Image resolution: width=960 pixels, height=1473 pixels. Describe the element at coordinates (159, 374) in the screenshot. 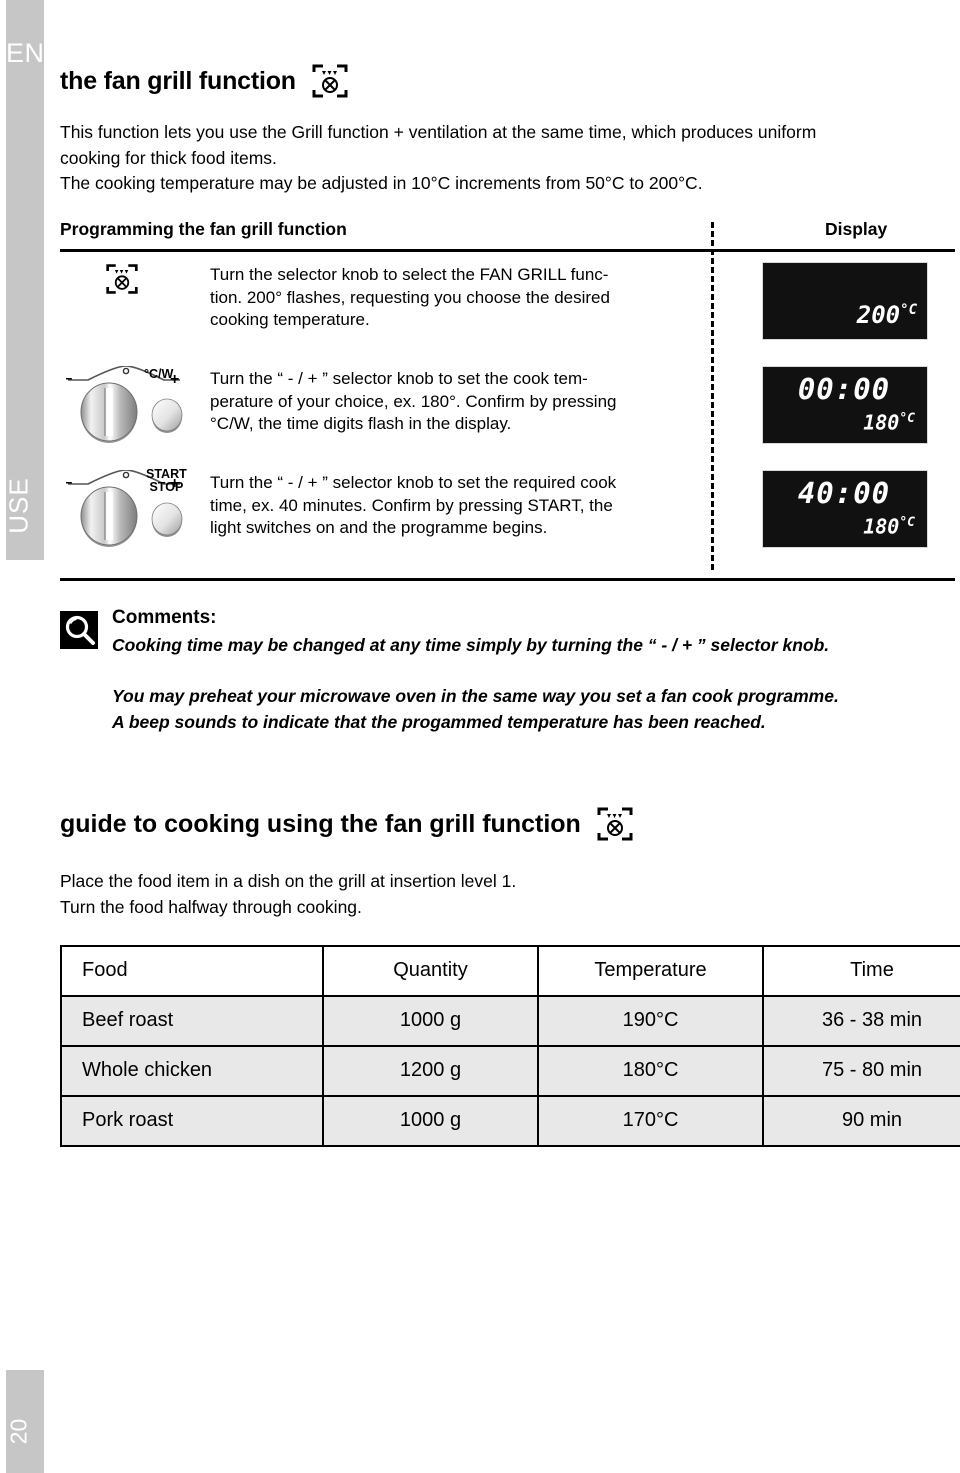

I see `confirm-button-label: °C/W` at that location.